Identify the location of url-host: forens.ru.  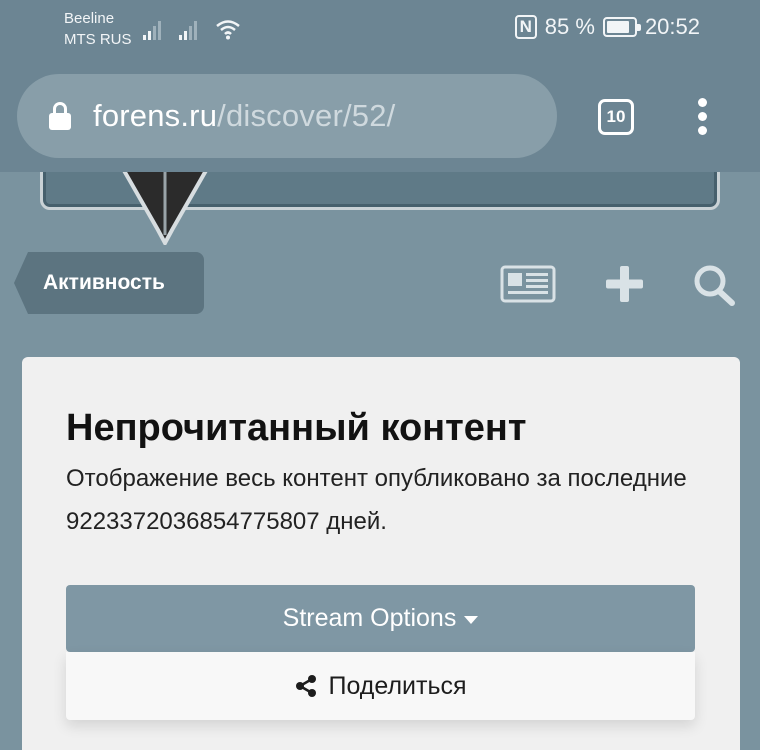
(155, 115).